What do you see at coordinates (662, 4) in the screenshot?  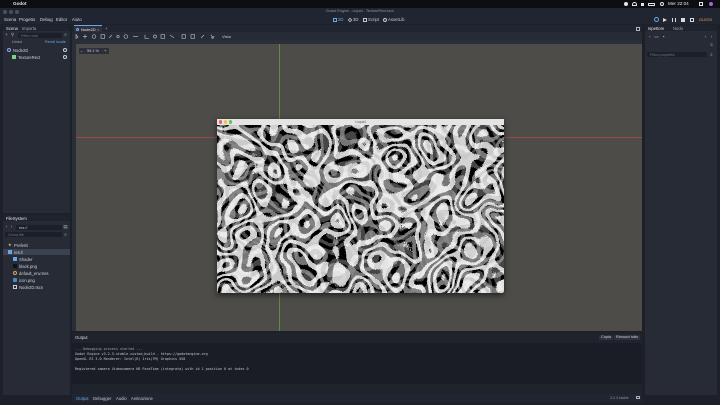 I see `search-icon` at bounding box center [662, 4].